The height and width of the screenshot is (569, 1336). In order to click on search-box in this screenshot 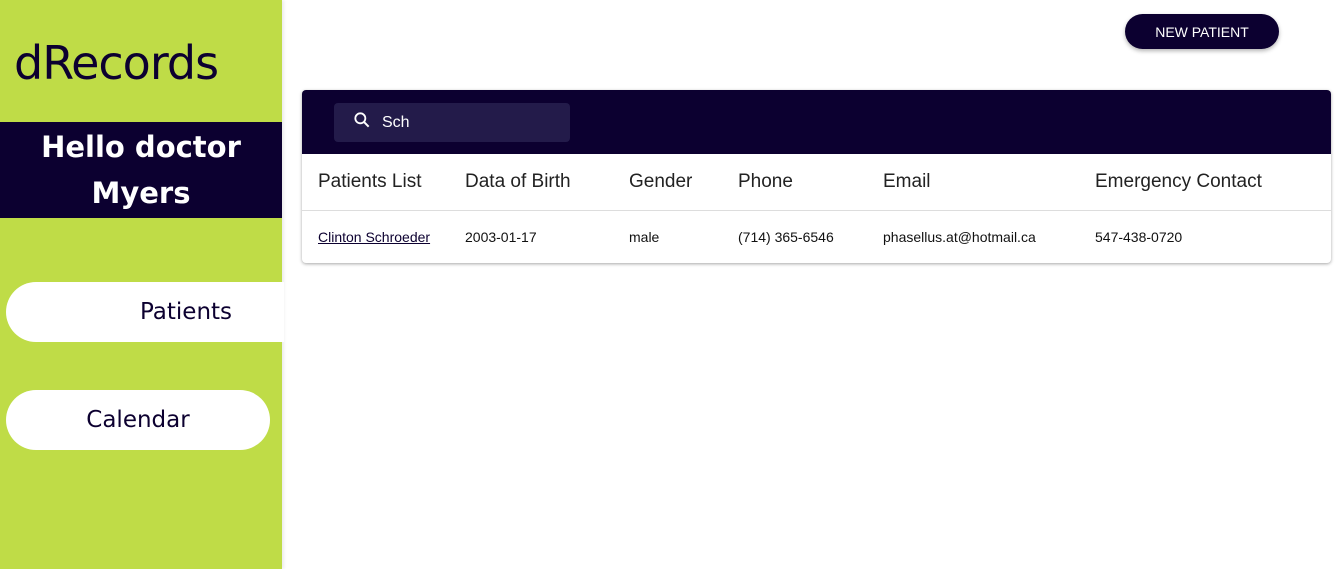, I will do `click(452, 122)`.